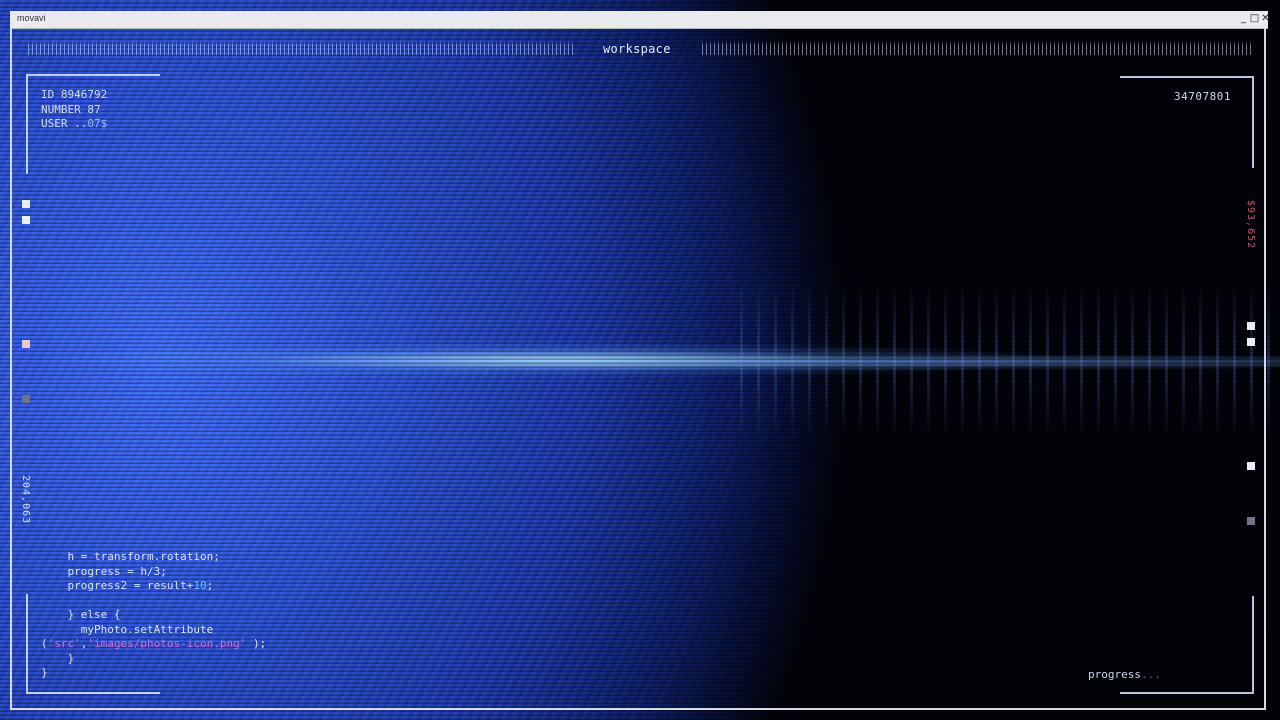 This screenshot has height=720, width=1280. What do you see at coordinates (147, 629) in the screenshot?
I see `code-line: myPhoto.setAttribute` at bounding box center [147, 629].